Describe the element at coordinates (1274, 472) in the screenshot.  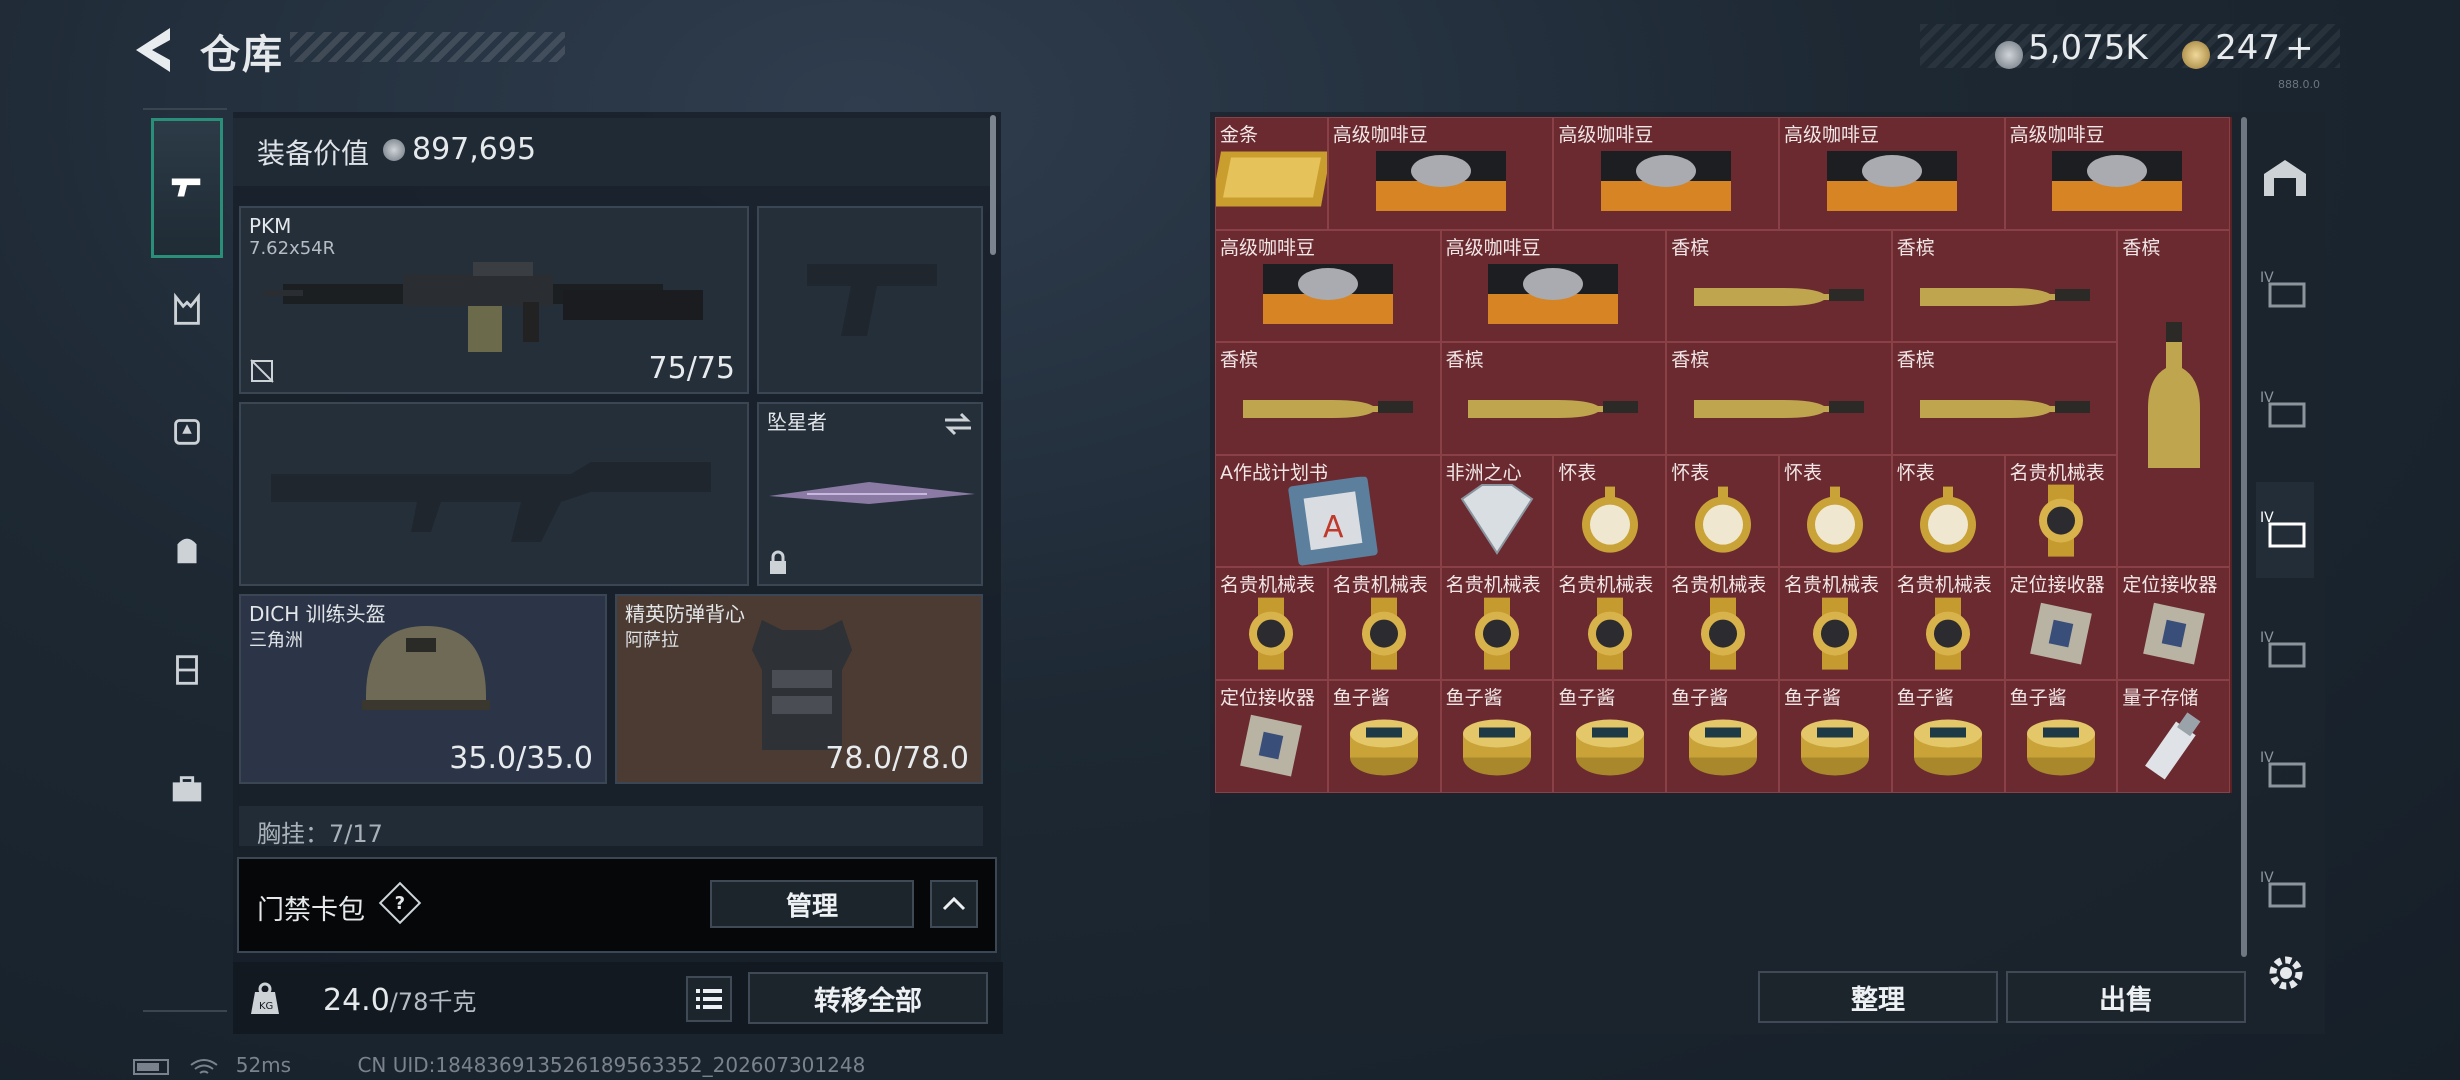
I see `item-label: A作战计划书` at that location.